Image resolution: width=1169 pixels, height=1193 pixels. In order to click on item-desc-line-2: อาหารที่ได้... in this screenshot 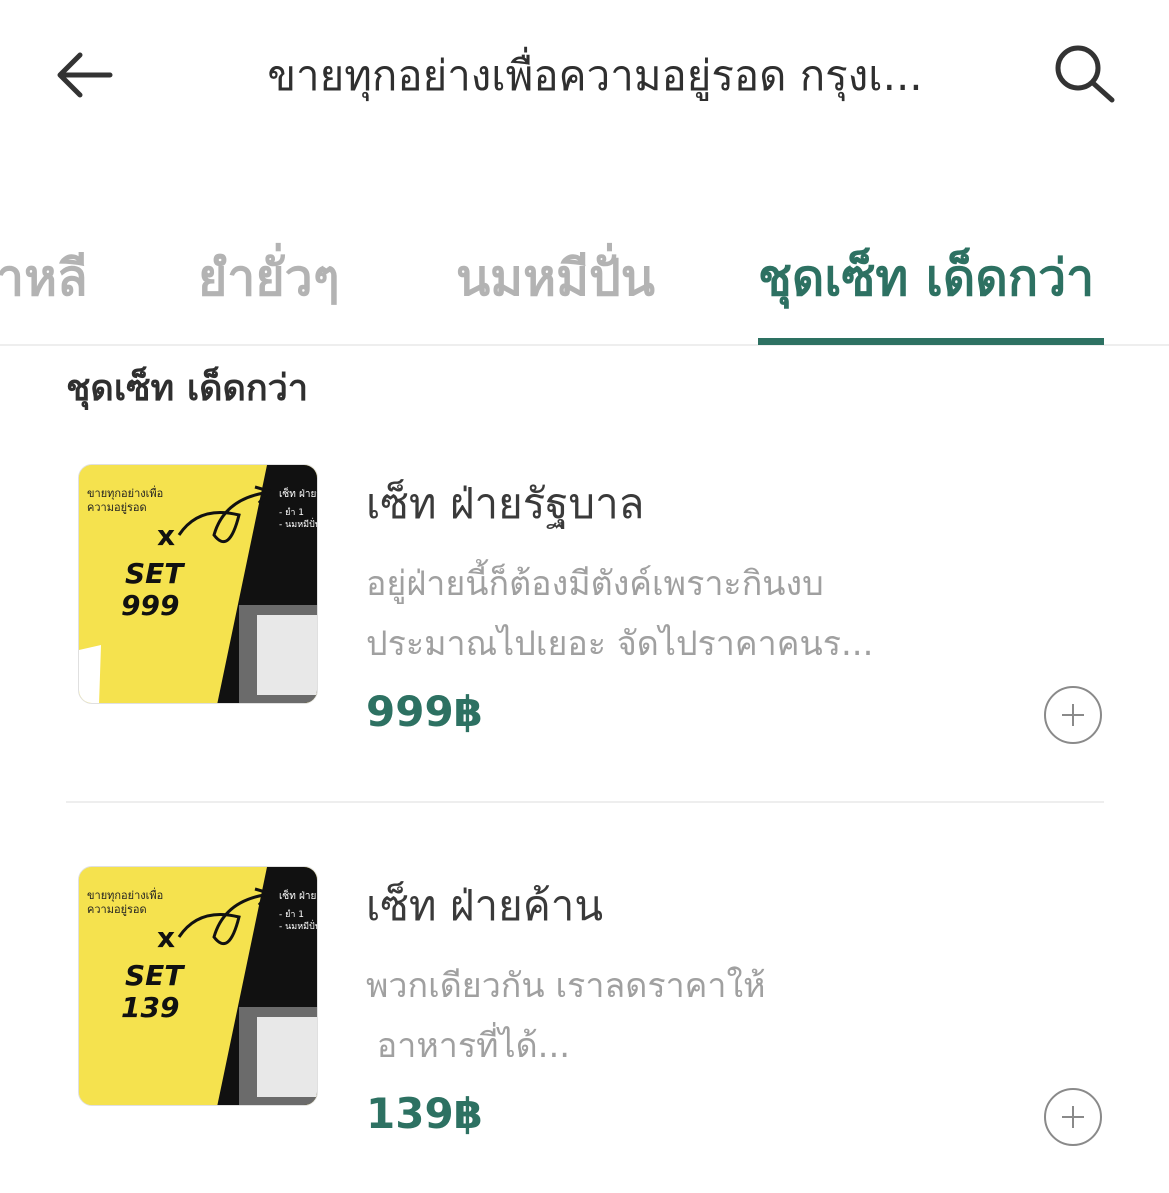, I will do `click(468, 1046)`.